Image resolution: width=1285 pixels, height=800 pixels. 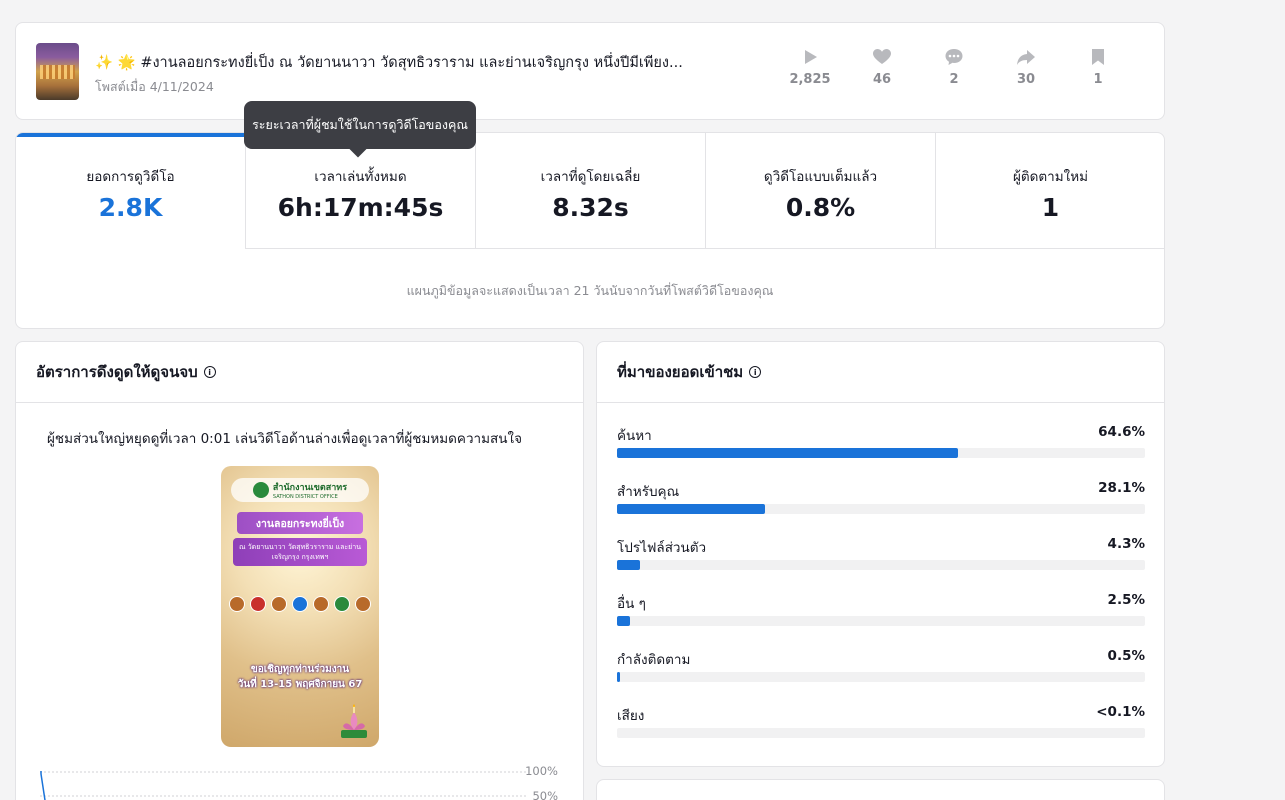 What do you see at coordinates (300, 669) in the screenshot?
I see `video-invite-line1: ขอเชิญทุกท่านร่วมงาน` at bounding box center [300, 669].